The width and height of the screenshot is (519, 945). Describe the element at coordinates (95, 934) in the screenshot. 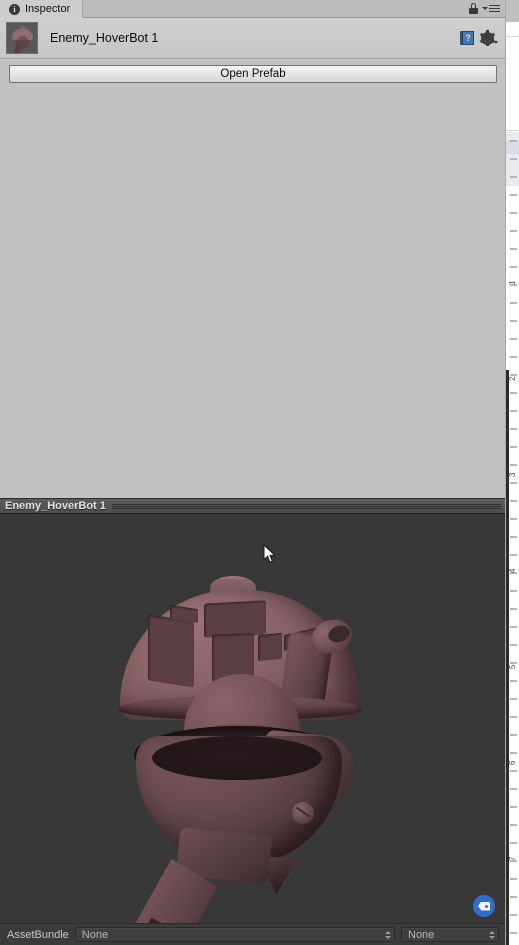

I see `assetbundle-name-value: None` at that location.